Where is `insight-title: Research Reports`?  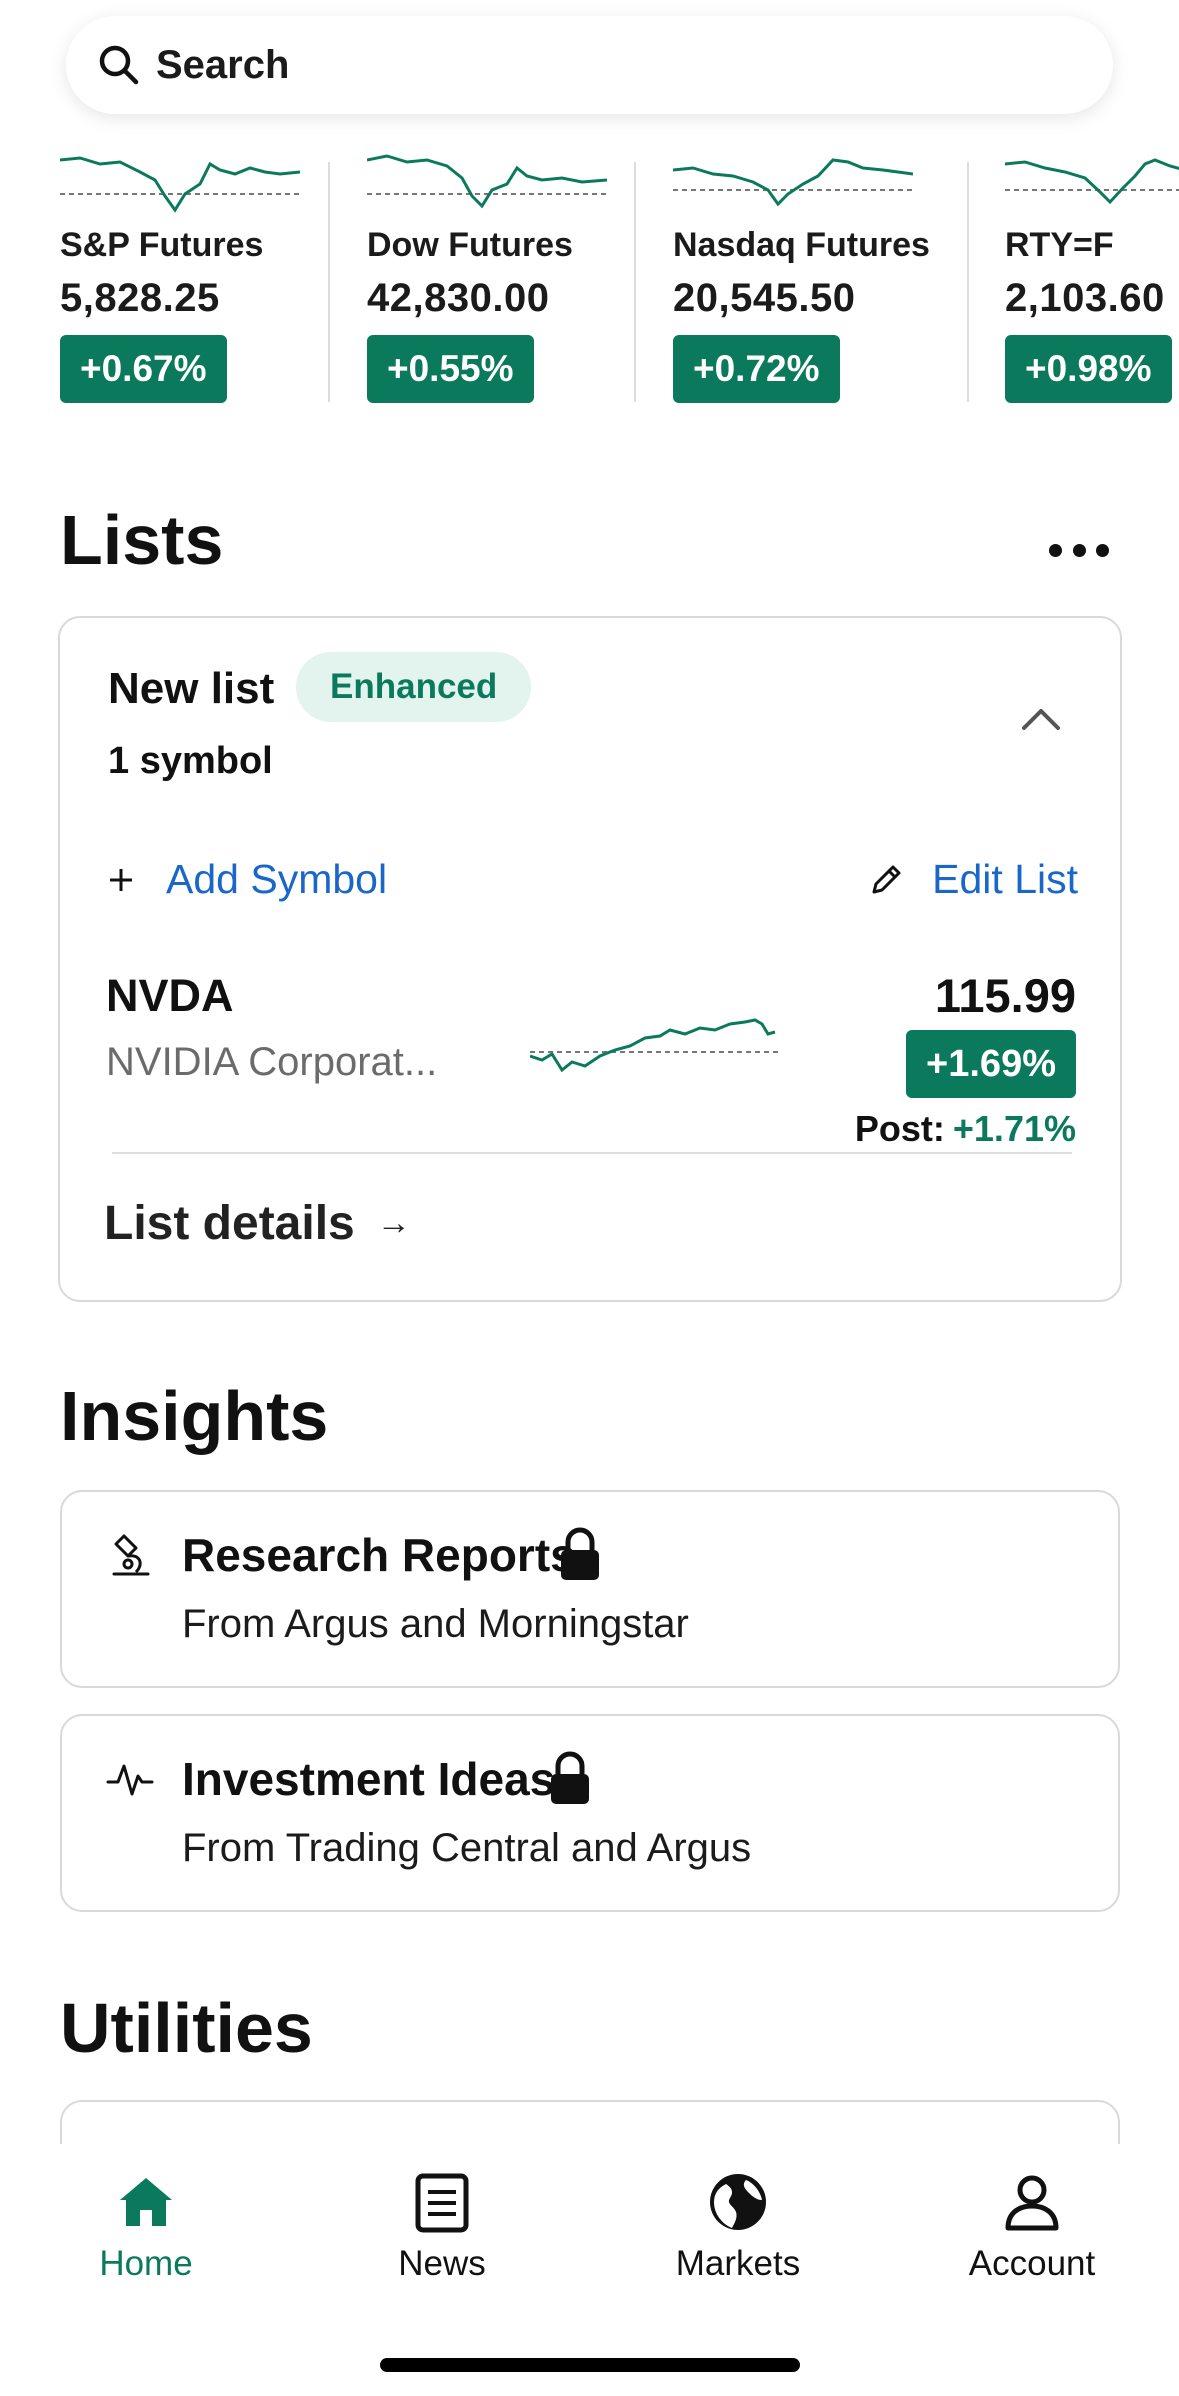 insight-title: Research Reports is located at coordinates (379, 1555).